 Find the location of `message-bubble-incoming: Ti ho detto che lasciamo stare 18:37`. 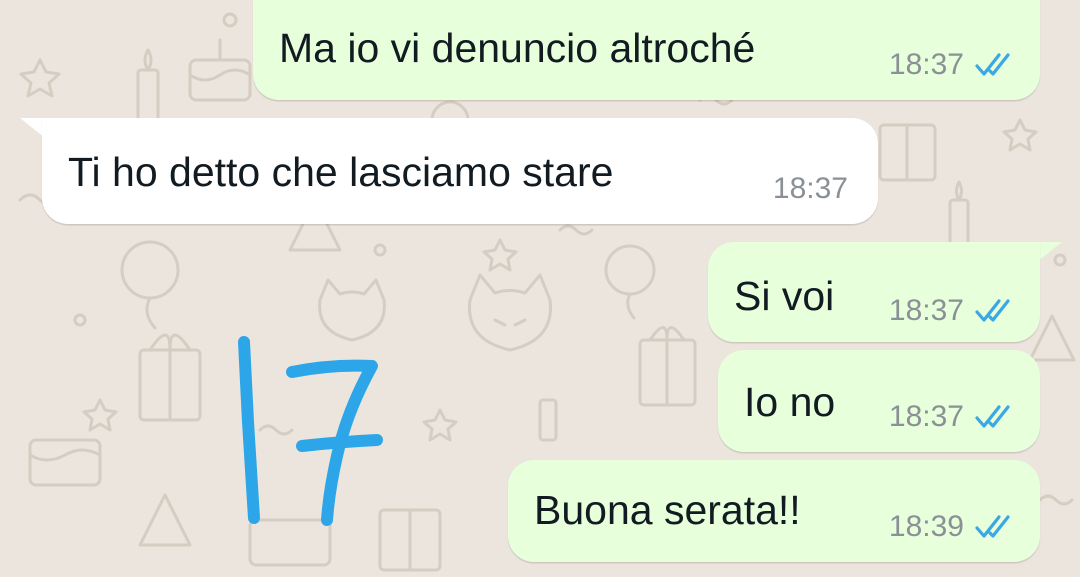

message-bubble-incoming: Ti ho detto che lasciamo stare 18:37 is located at coordinates (460, 171).